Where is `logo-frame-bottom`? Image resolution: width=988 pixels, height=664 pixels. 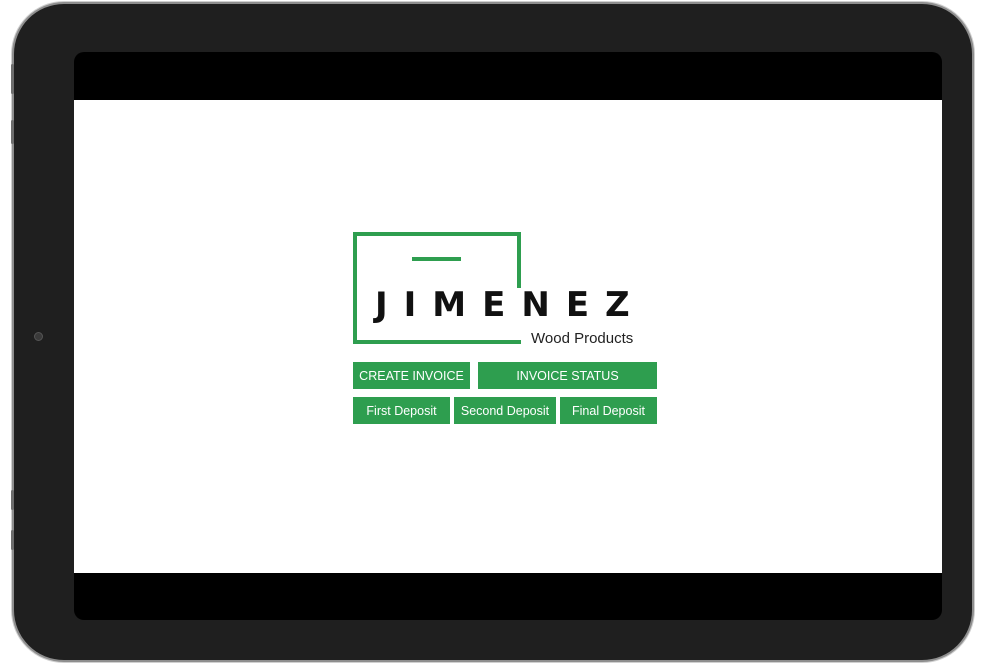
logo-frame-bottom is located at coordinates (437, 342).